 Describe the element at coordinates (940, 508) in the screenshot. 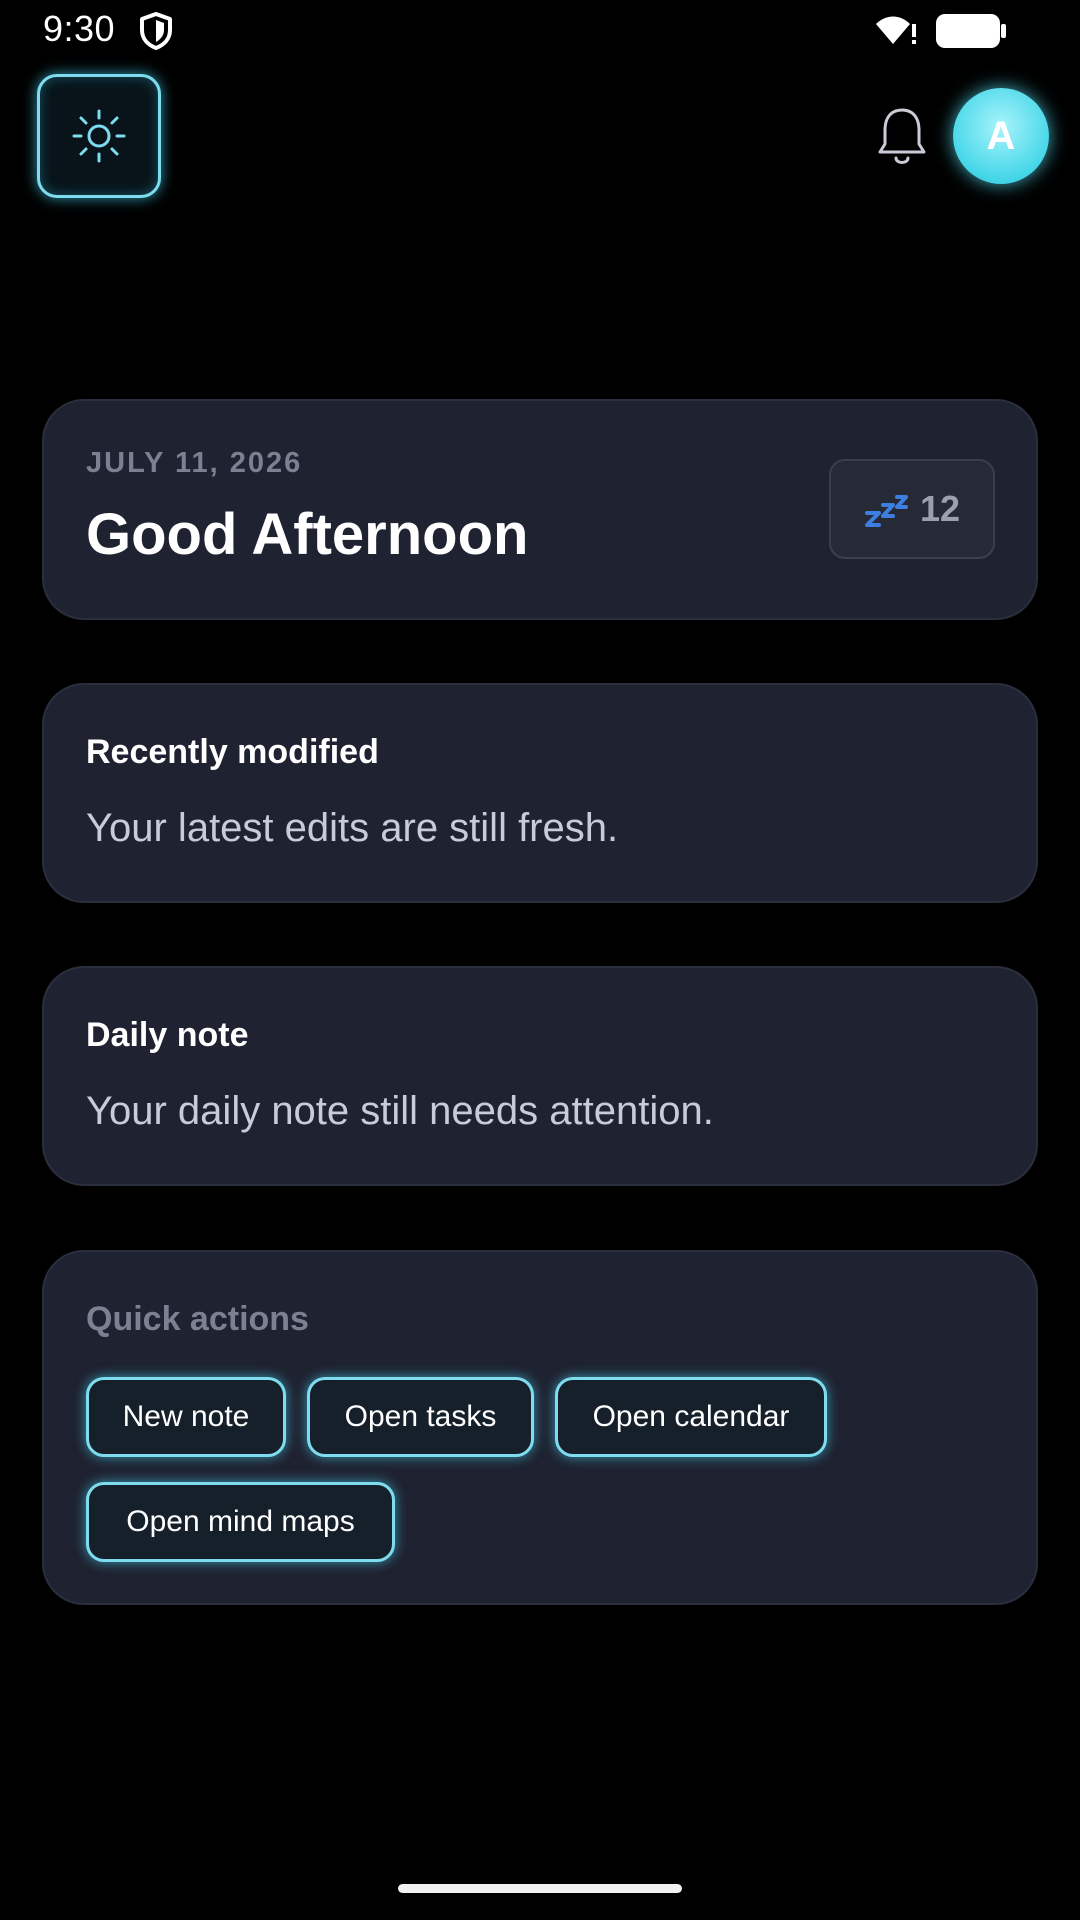

I see `badge-count: 12` at that location.